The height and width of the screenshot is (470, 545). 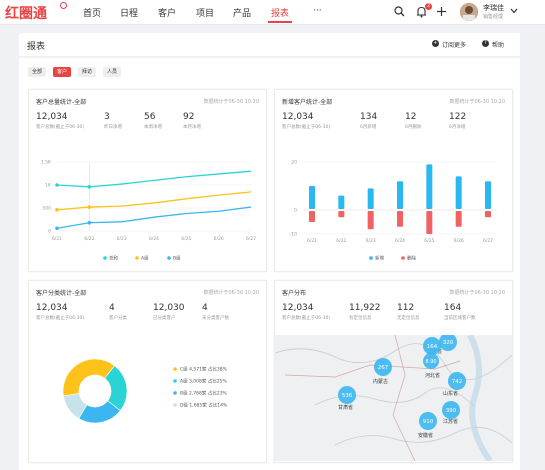 What do you see at coordinates (428, 421) in the screenshot?
I see `map-bubble: 910` at bounding box center [428, 421].